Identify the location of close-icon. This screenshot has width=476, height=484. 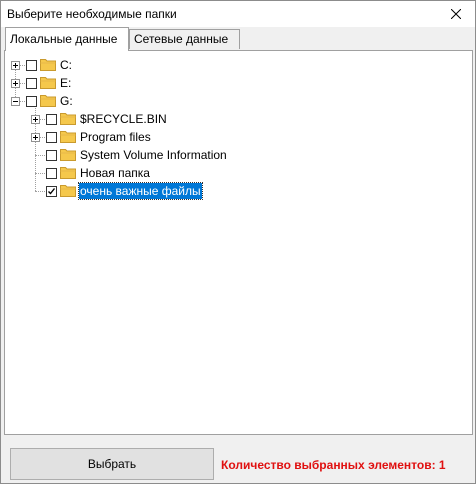
(456, 14).